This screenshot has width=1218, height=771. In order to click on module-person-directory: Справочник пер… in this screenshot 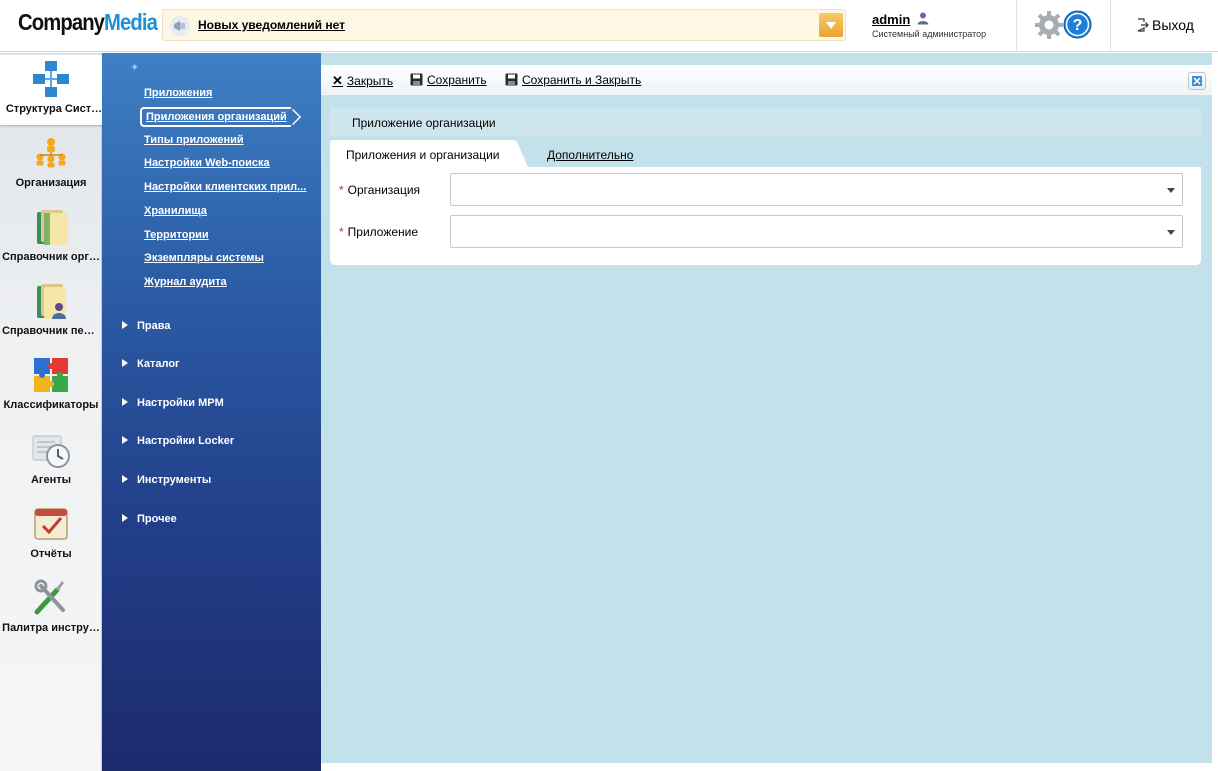, I will do `click(51, 312)`.